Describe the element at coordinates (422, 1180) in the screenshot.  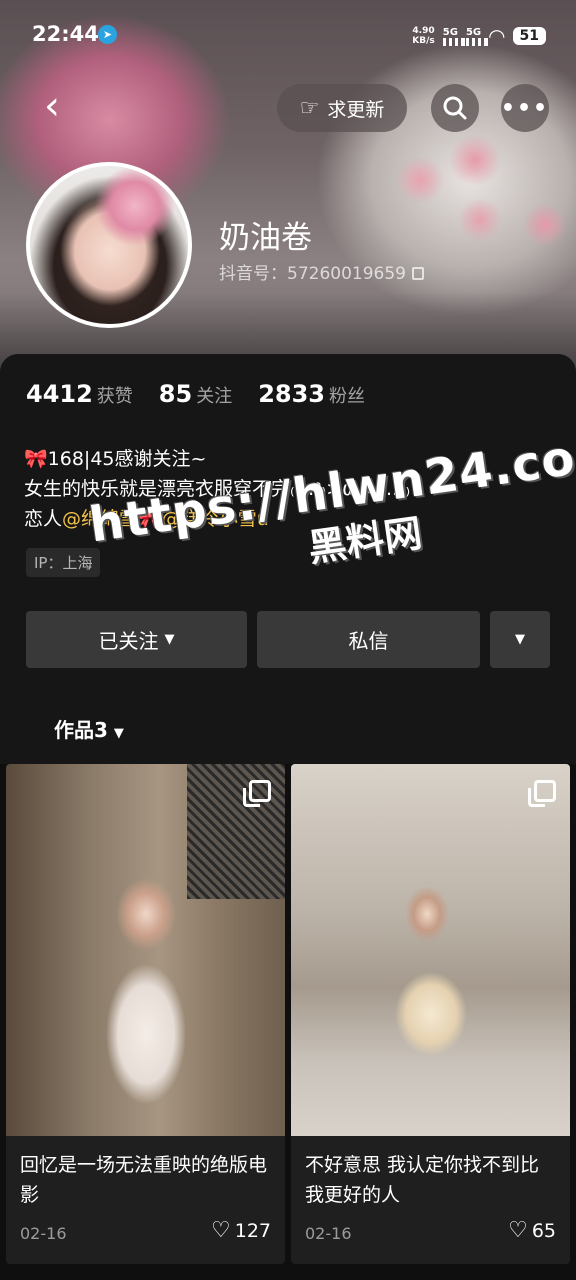
I see `video-title: 不好意思 我认定你找不到比我更好的人` at that location.